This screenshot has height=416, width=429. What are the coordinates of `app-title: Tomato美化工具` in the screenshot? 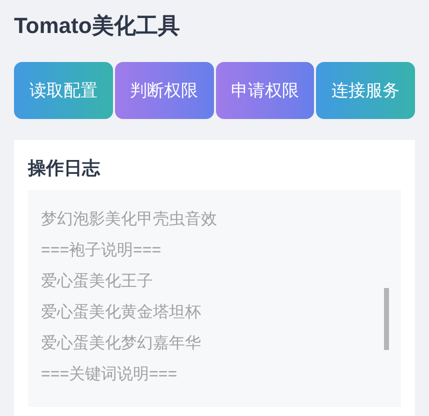 It's located at (97, 26).